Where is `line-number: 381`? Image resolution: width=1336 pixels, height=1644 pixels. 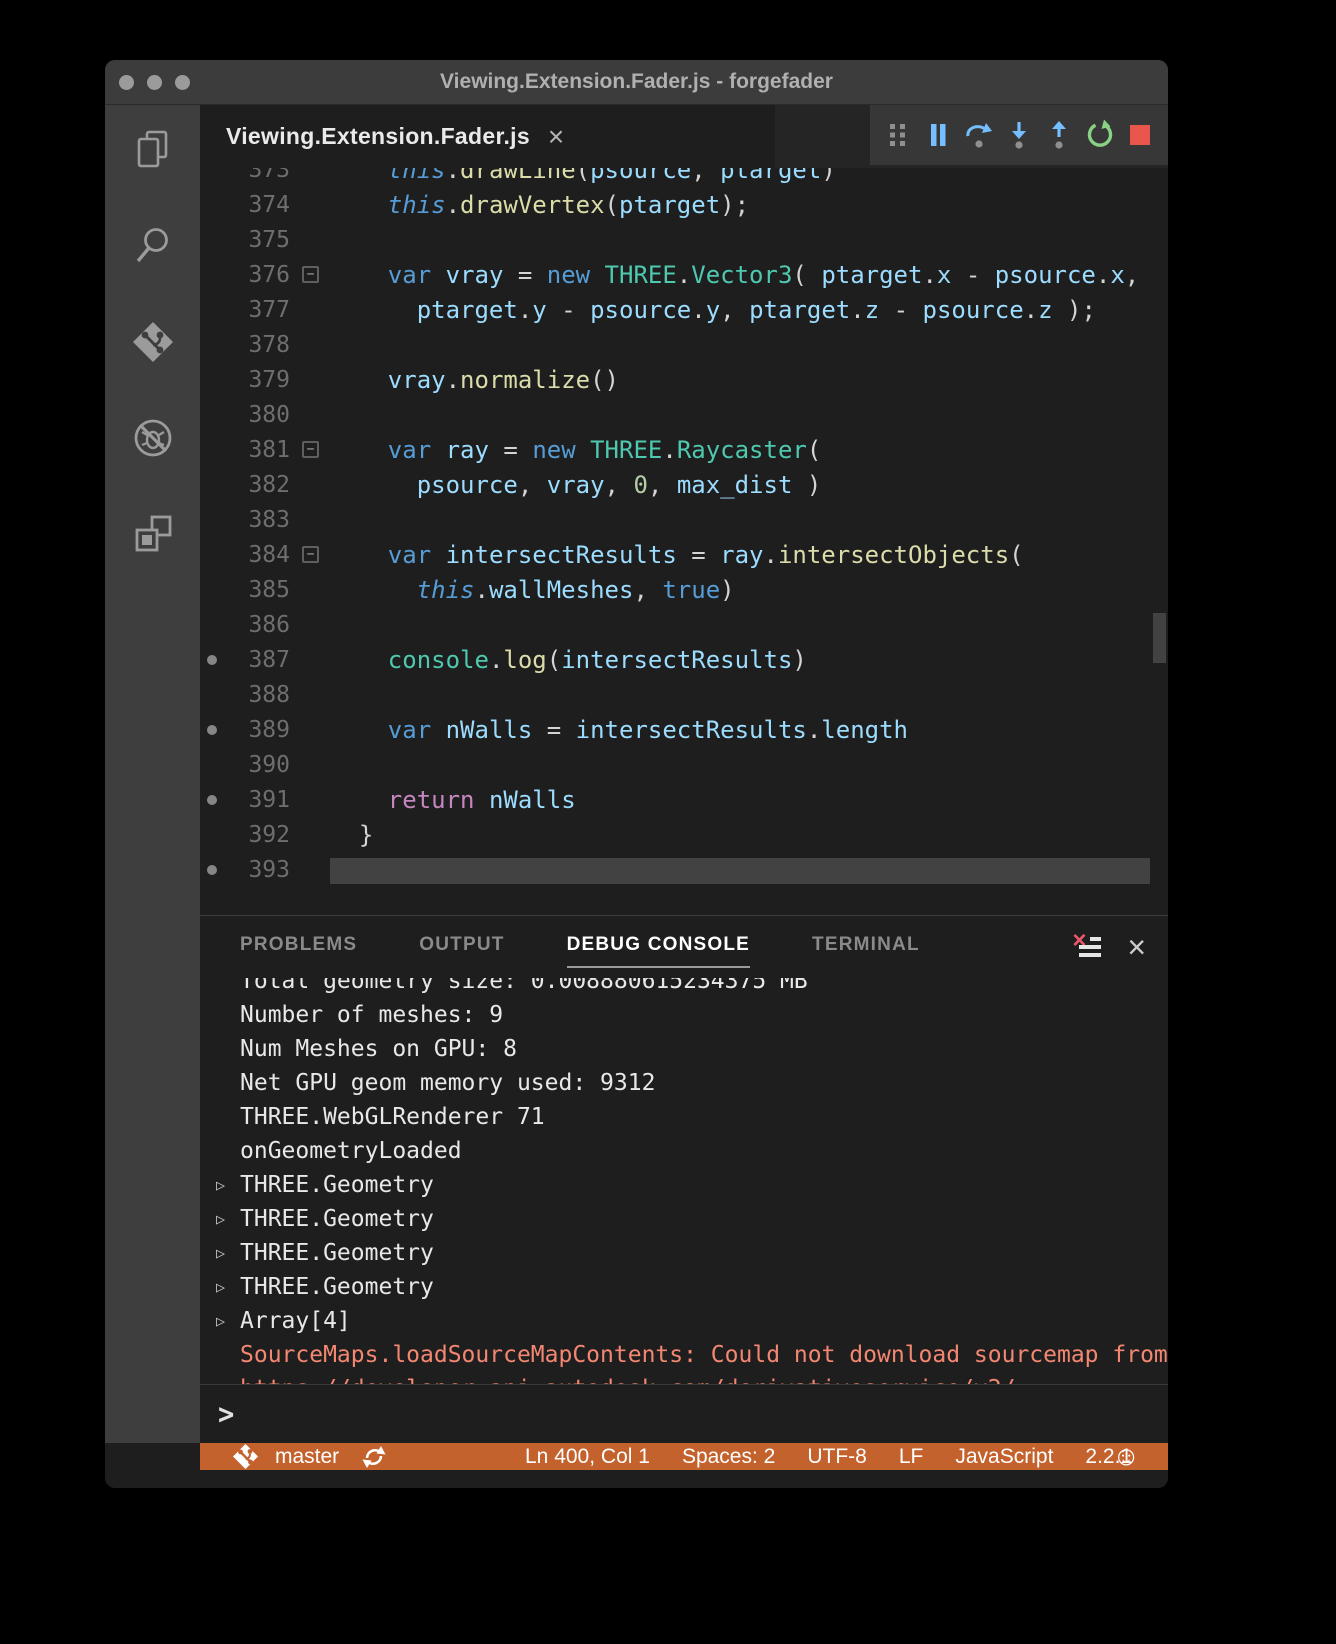 line-number: 381 is located at coordinates (269, 449).